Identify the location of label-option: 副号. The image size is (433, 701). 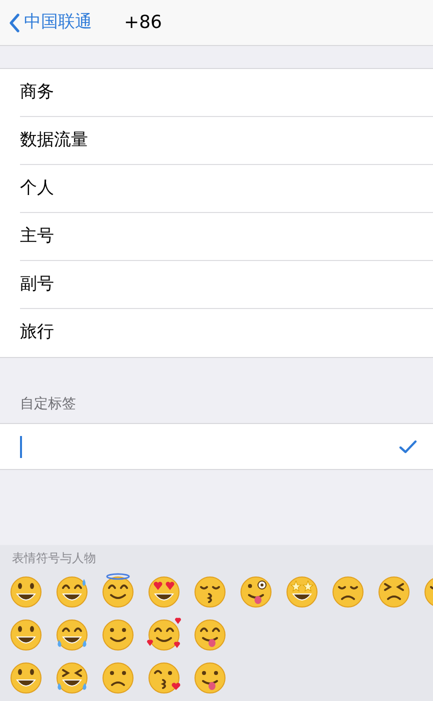
(37, 285).